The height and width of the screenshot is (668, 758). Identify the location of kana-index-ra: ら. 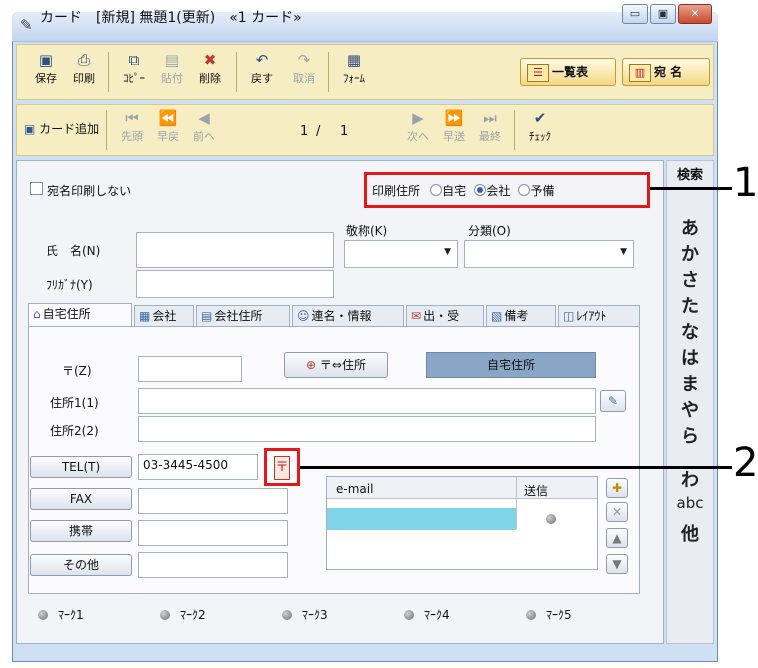
(690, 435).